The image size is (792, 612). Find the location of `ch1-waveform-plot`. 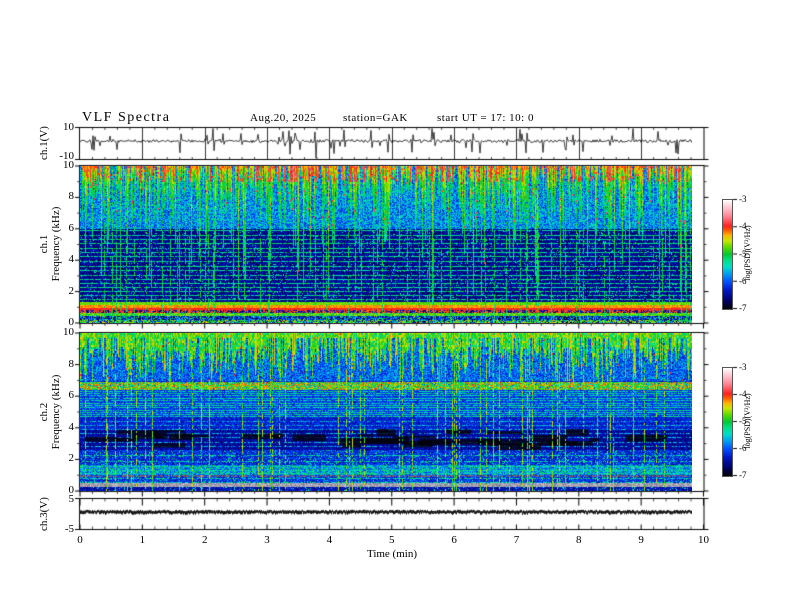

ch1-waveform-plot is located at coordinates (386, 143).